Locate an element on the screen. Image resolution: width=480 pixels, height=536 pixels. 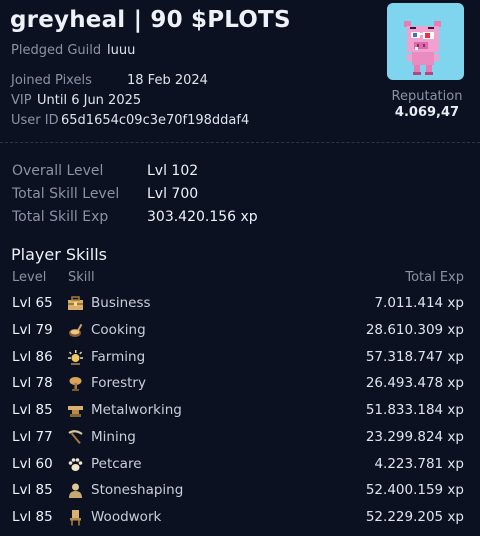
skill-exp: 28.610.309 xp is located at coordinates (414, 330).